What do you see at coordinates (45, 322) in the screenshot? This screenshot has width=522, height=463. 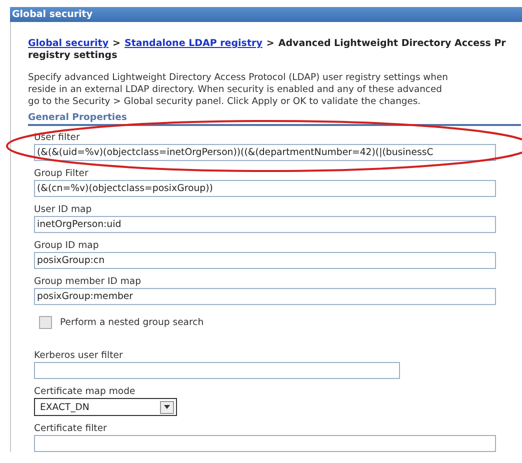 I see `checkbox` at bounding box center [45, 322].